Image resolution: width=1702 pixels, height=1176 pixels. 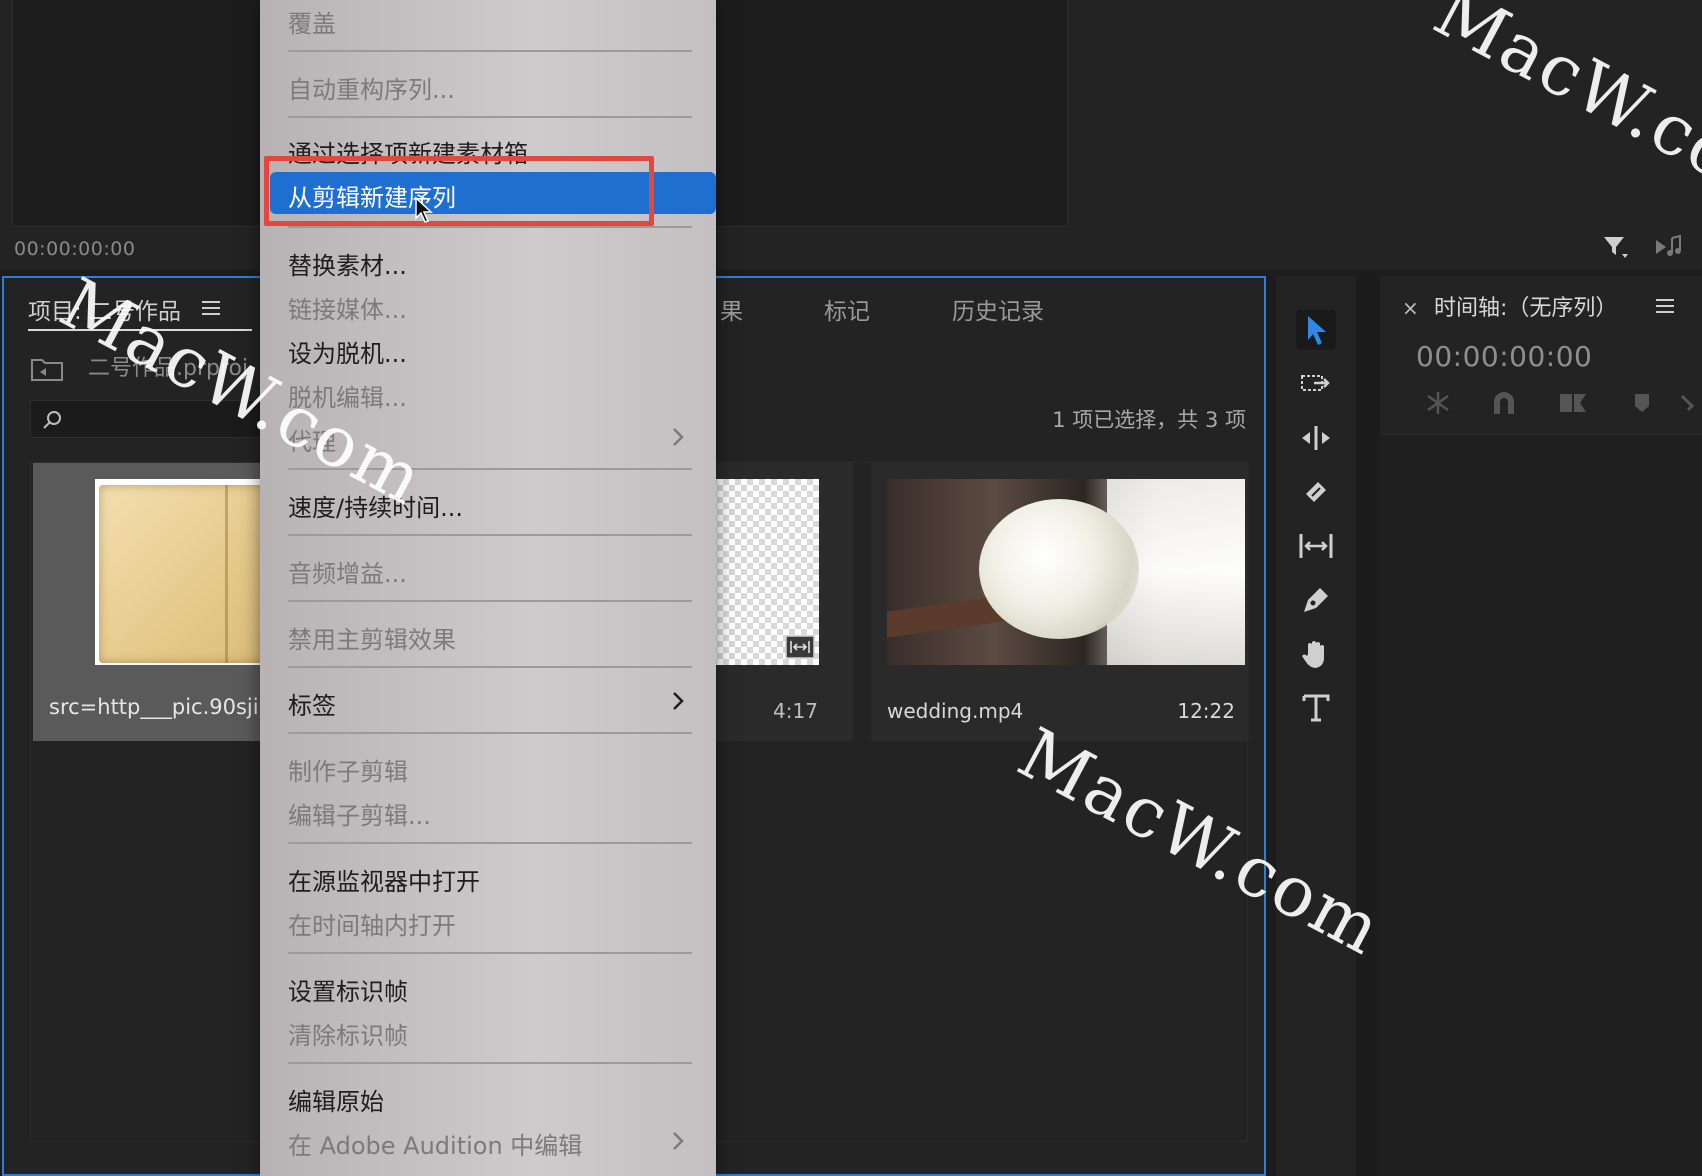 What do you see at coordinates (348, 989) in the screenshot?
I see `menu-item-set-poster-frame: 设置标识帧` at bounding box center [348, 989].